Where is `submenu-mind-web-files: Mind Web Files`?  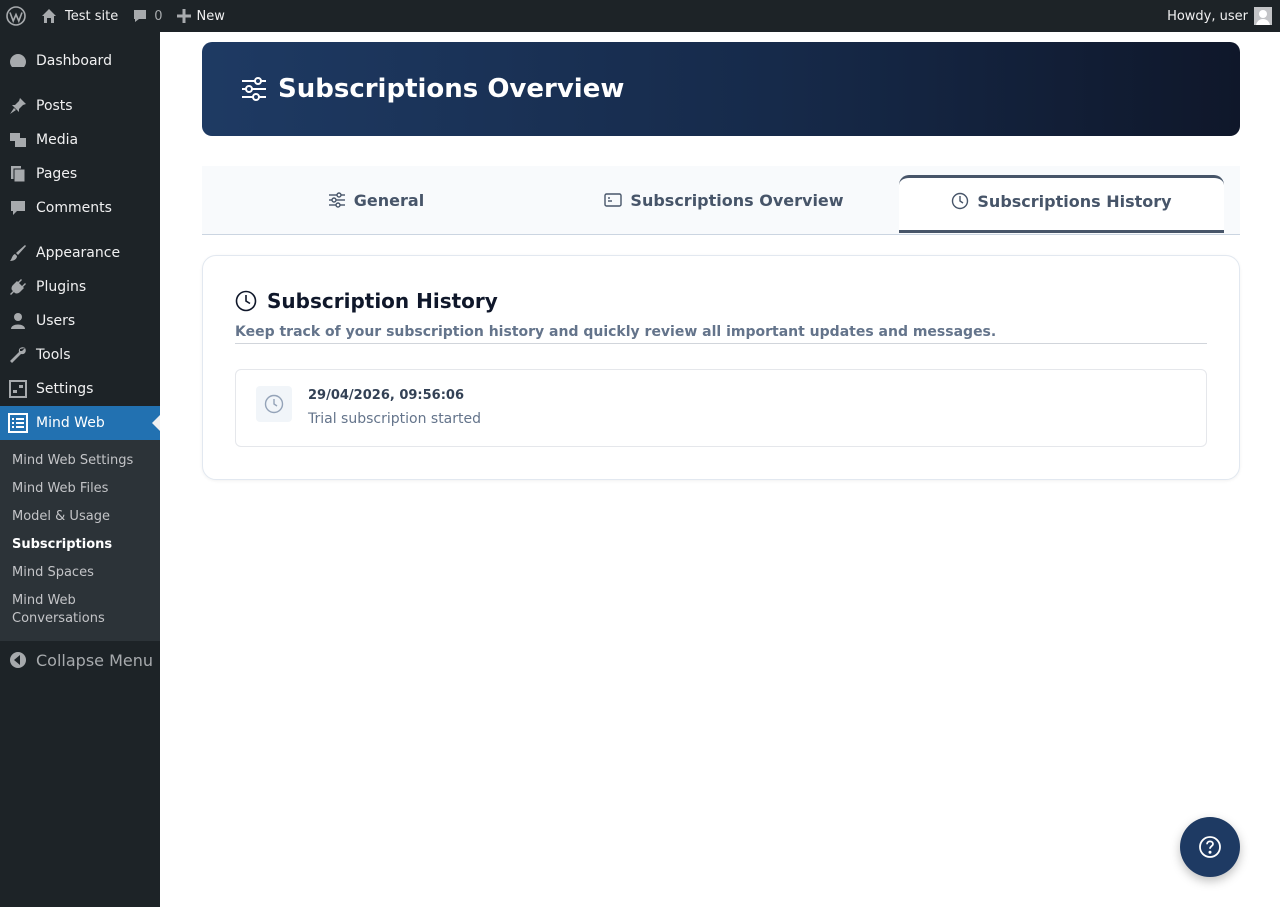
submenu-mind-web-files: Mind Web Files is located at coordinates (80, 489).